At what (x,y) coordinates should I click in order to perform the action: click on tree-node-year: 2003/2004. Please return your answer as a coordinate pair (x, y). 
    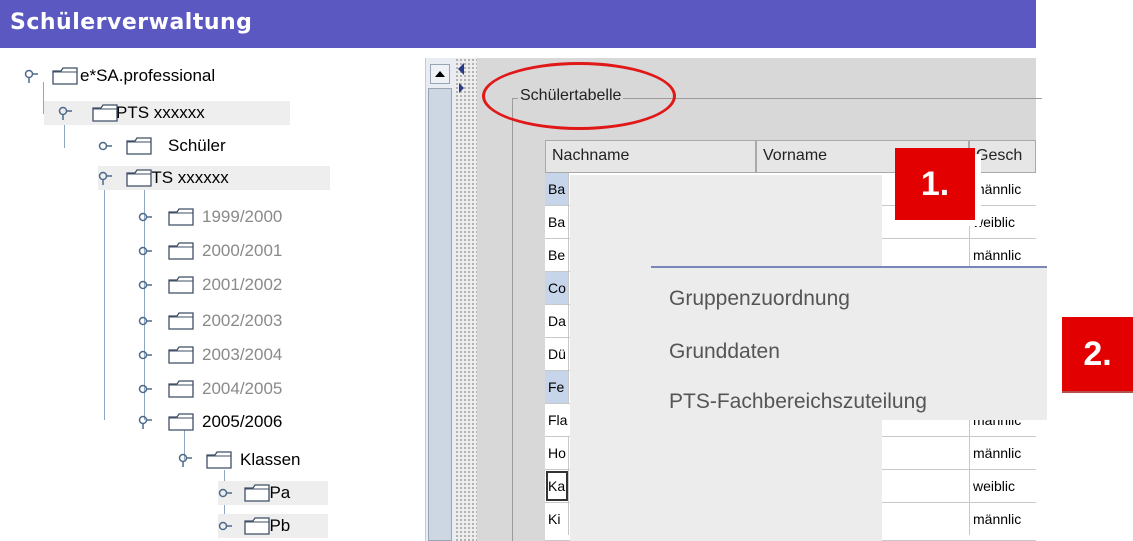
    Looking at the image, I should click on (210, 355).